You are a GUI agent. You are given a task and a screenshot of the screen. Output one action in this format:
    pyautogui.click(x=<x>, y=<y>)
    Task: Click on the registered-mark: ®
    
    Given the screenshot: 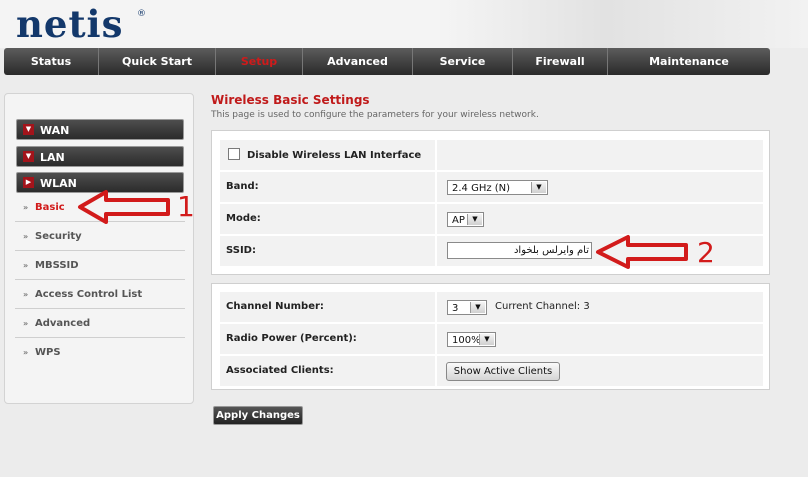 What is the action you would take?
    pyautogui.click(x=141, y=14)
    